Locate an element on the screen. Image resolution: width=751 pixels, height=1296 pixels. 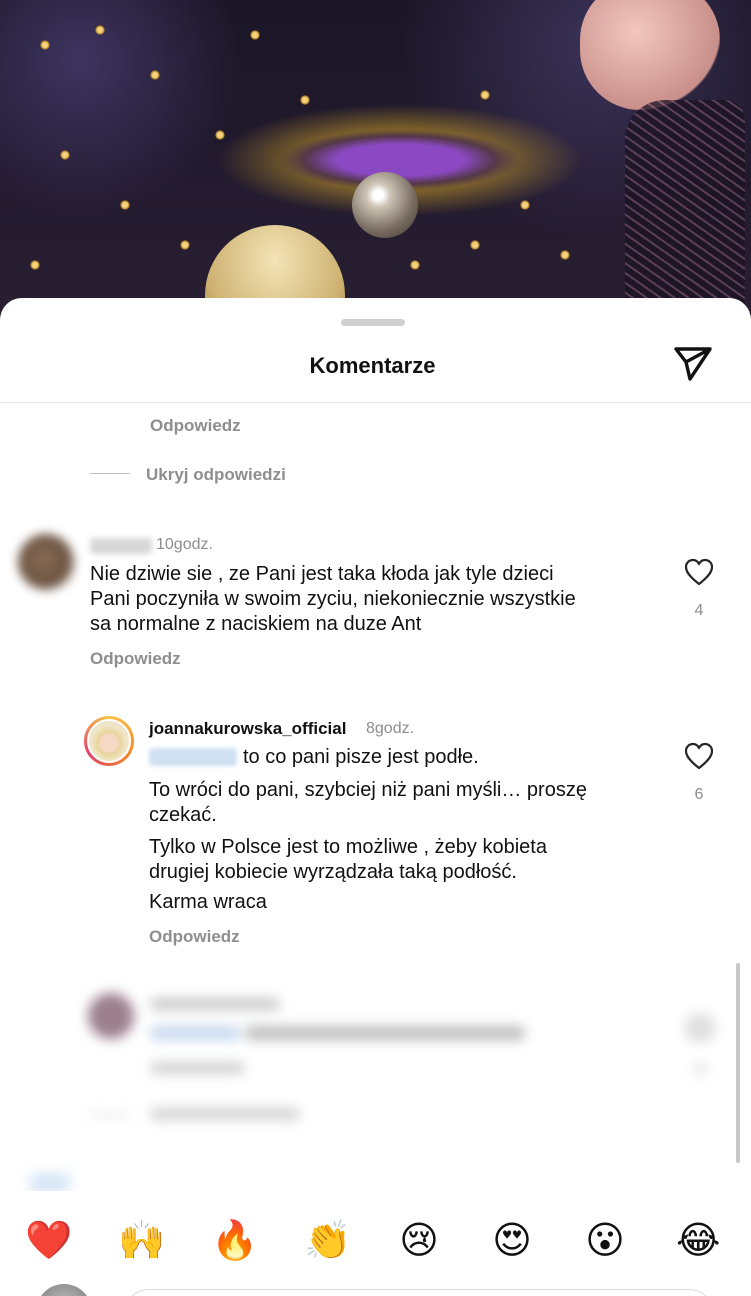
header-divider is located at coordinates (375, 402).